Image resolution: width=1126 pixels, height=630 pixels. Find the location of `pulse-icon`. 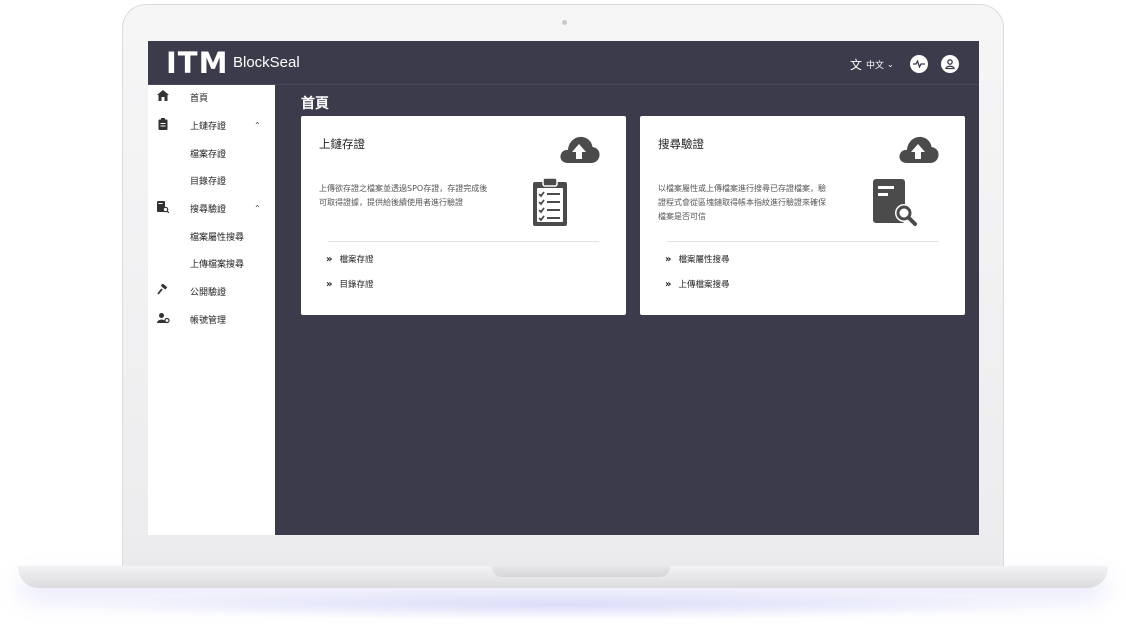

pulse-icon is located at coordinates (919, 64).